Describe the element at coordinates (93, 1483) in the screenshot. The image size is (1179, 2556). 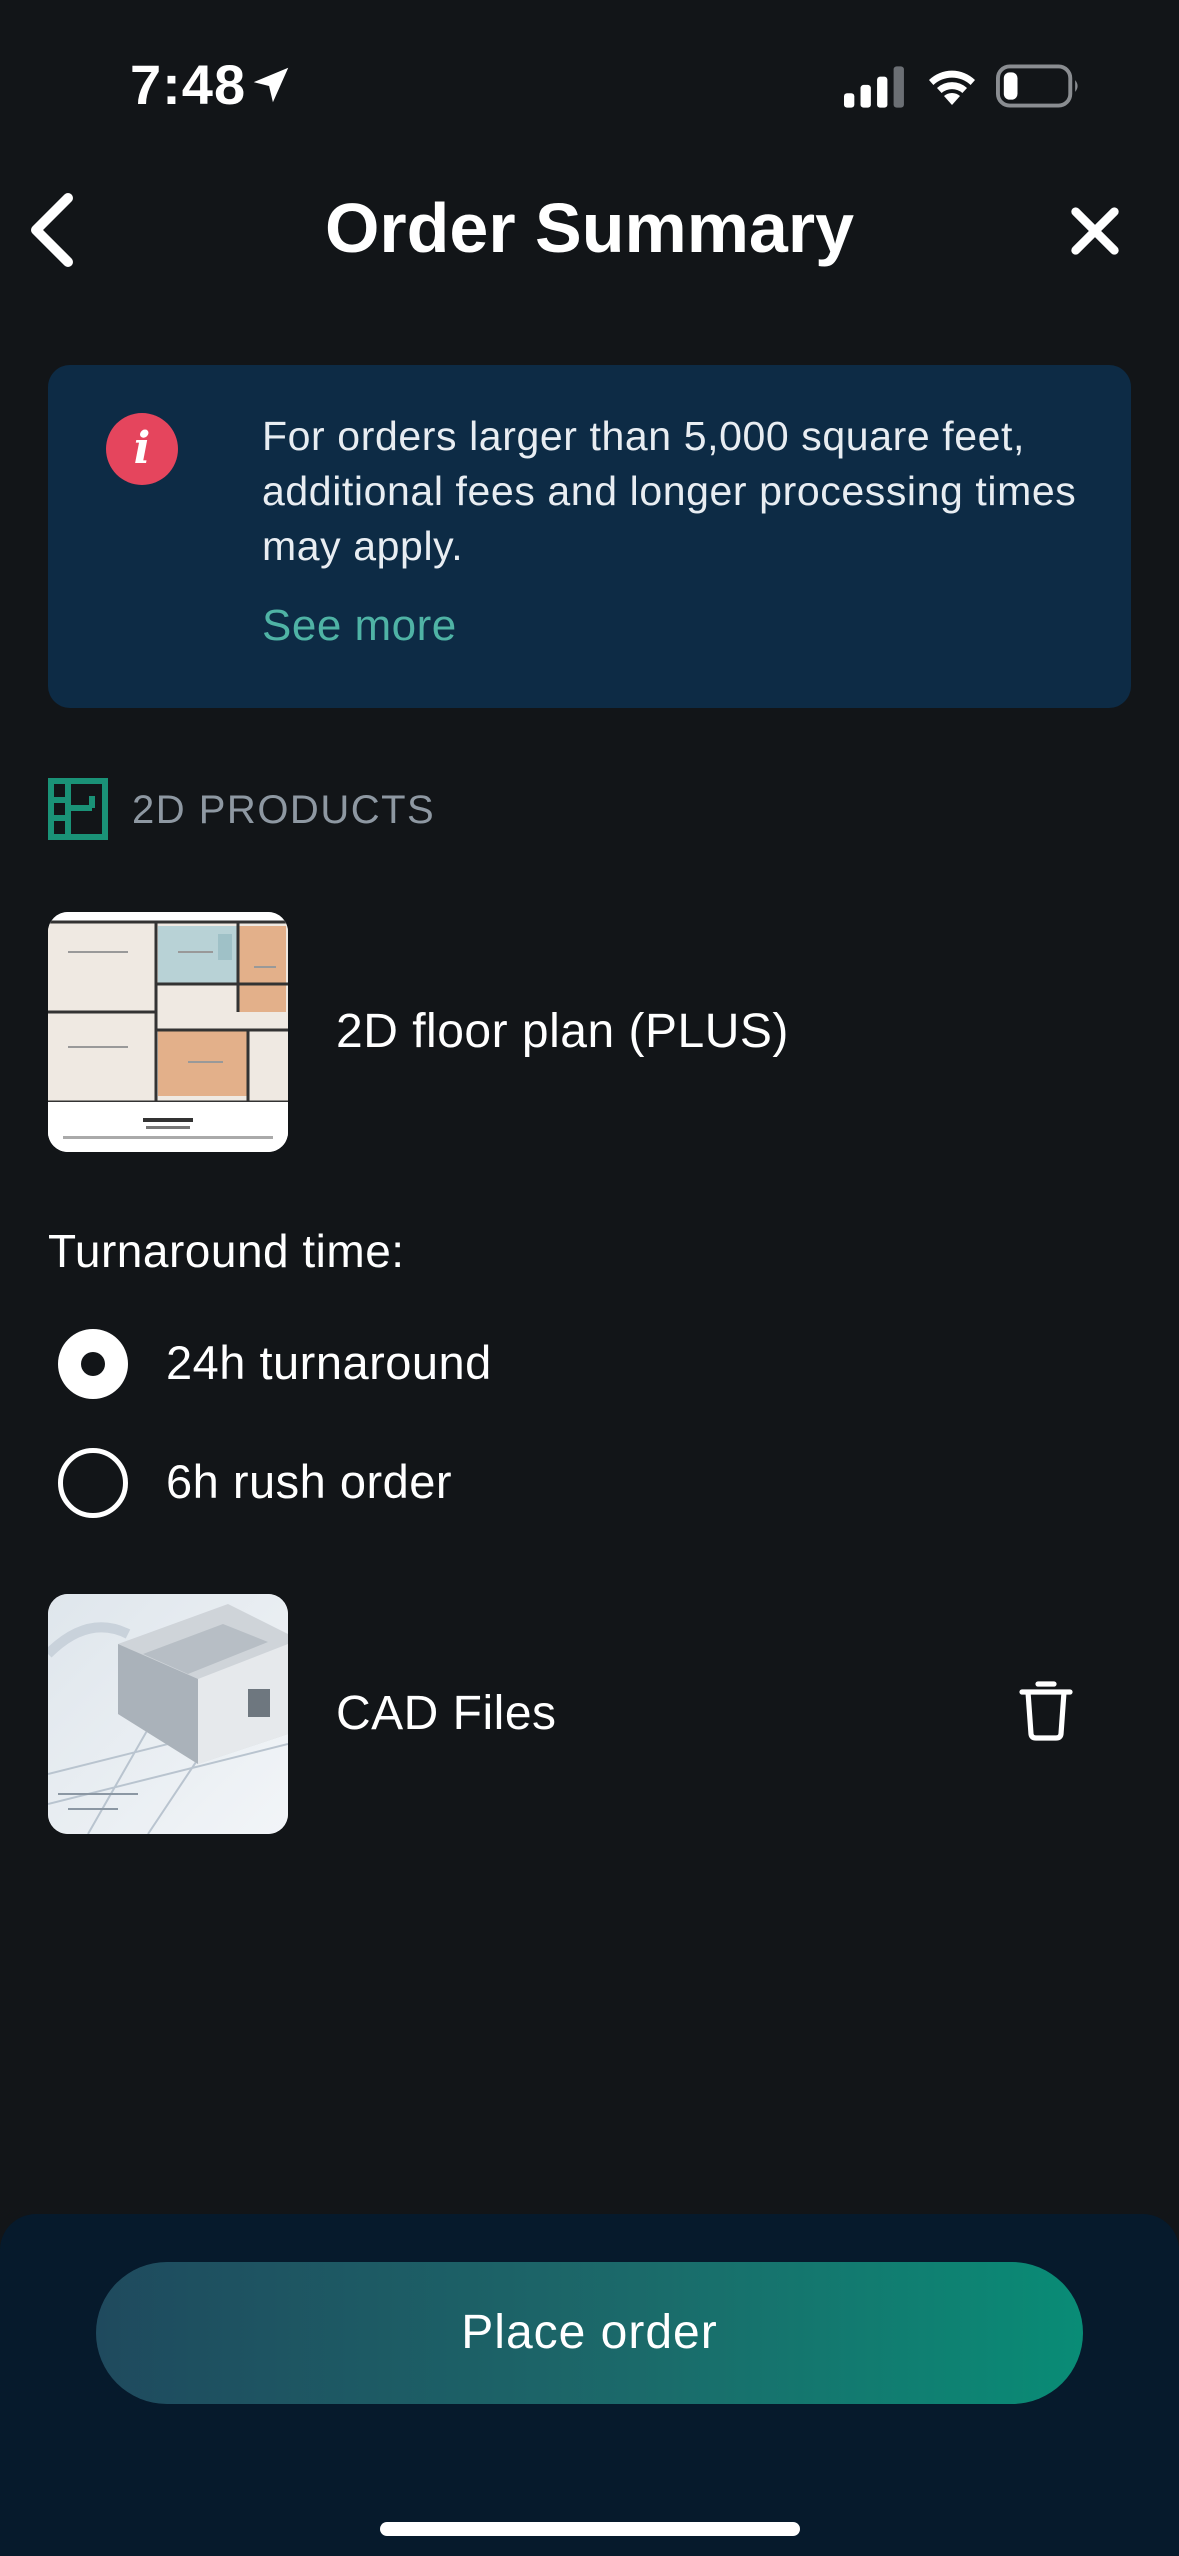
I see `radio-unselected-icon` at that location.